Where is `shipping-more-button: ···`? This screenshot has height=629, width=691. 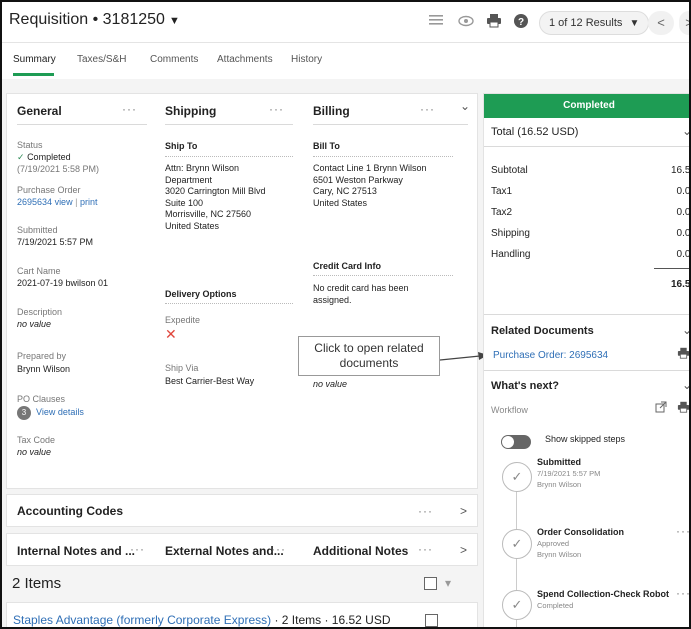 shipping-more-button: ··· is located at coordinates (276, 109).